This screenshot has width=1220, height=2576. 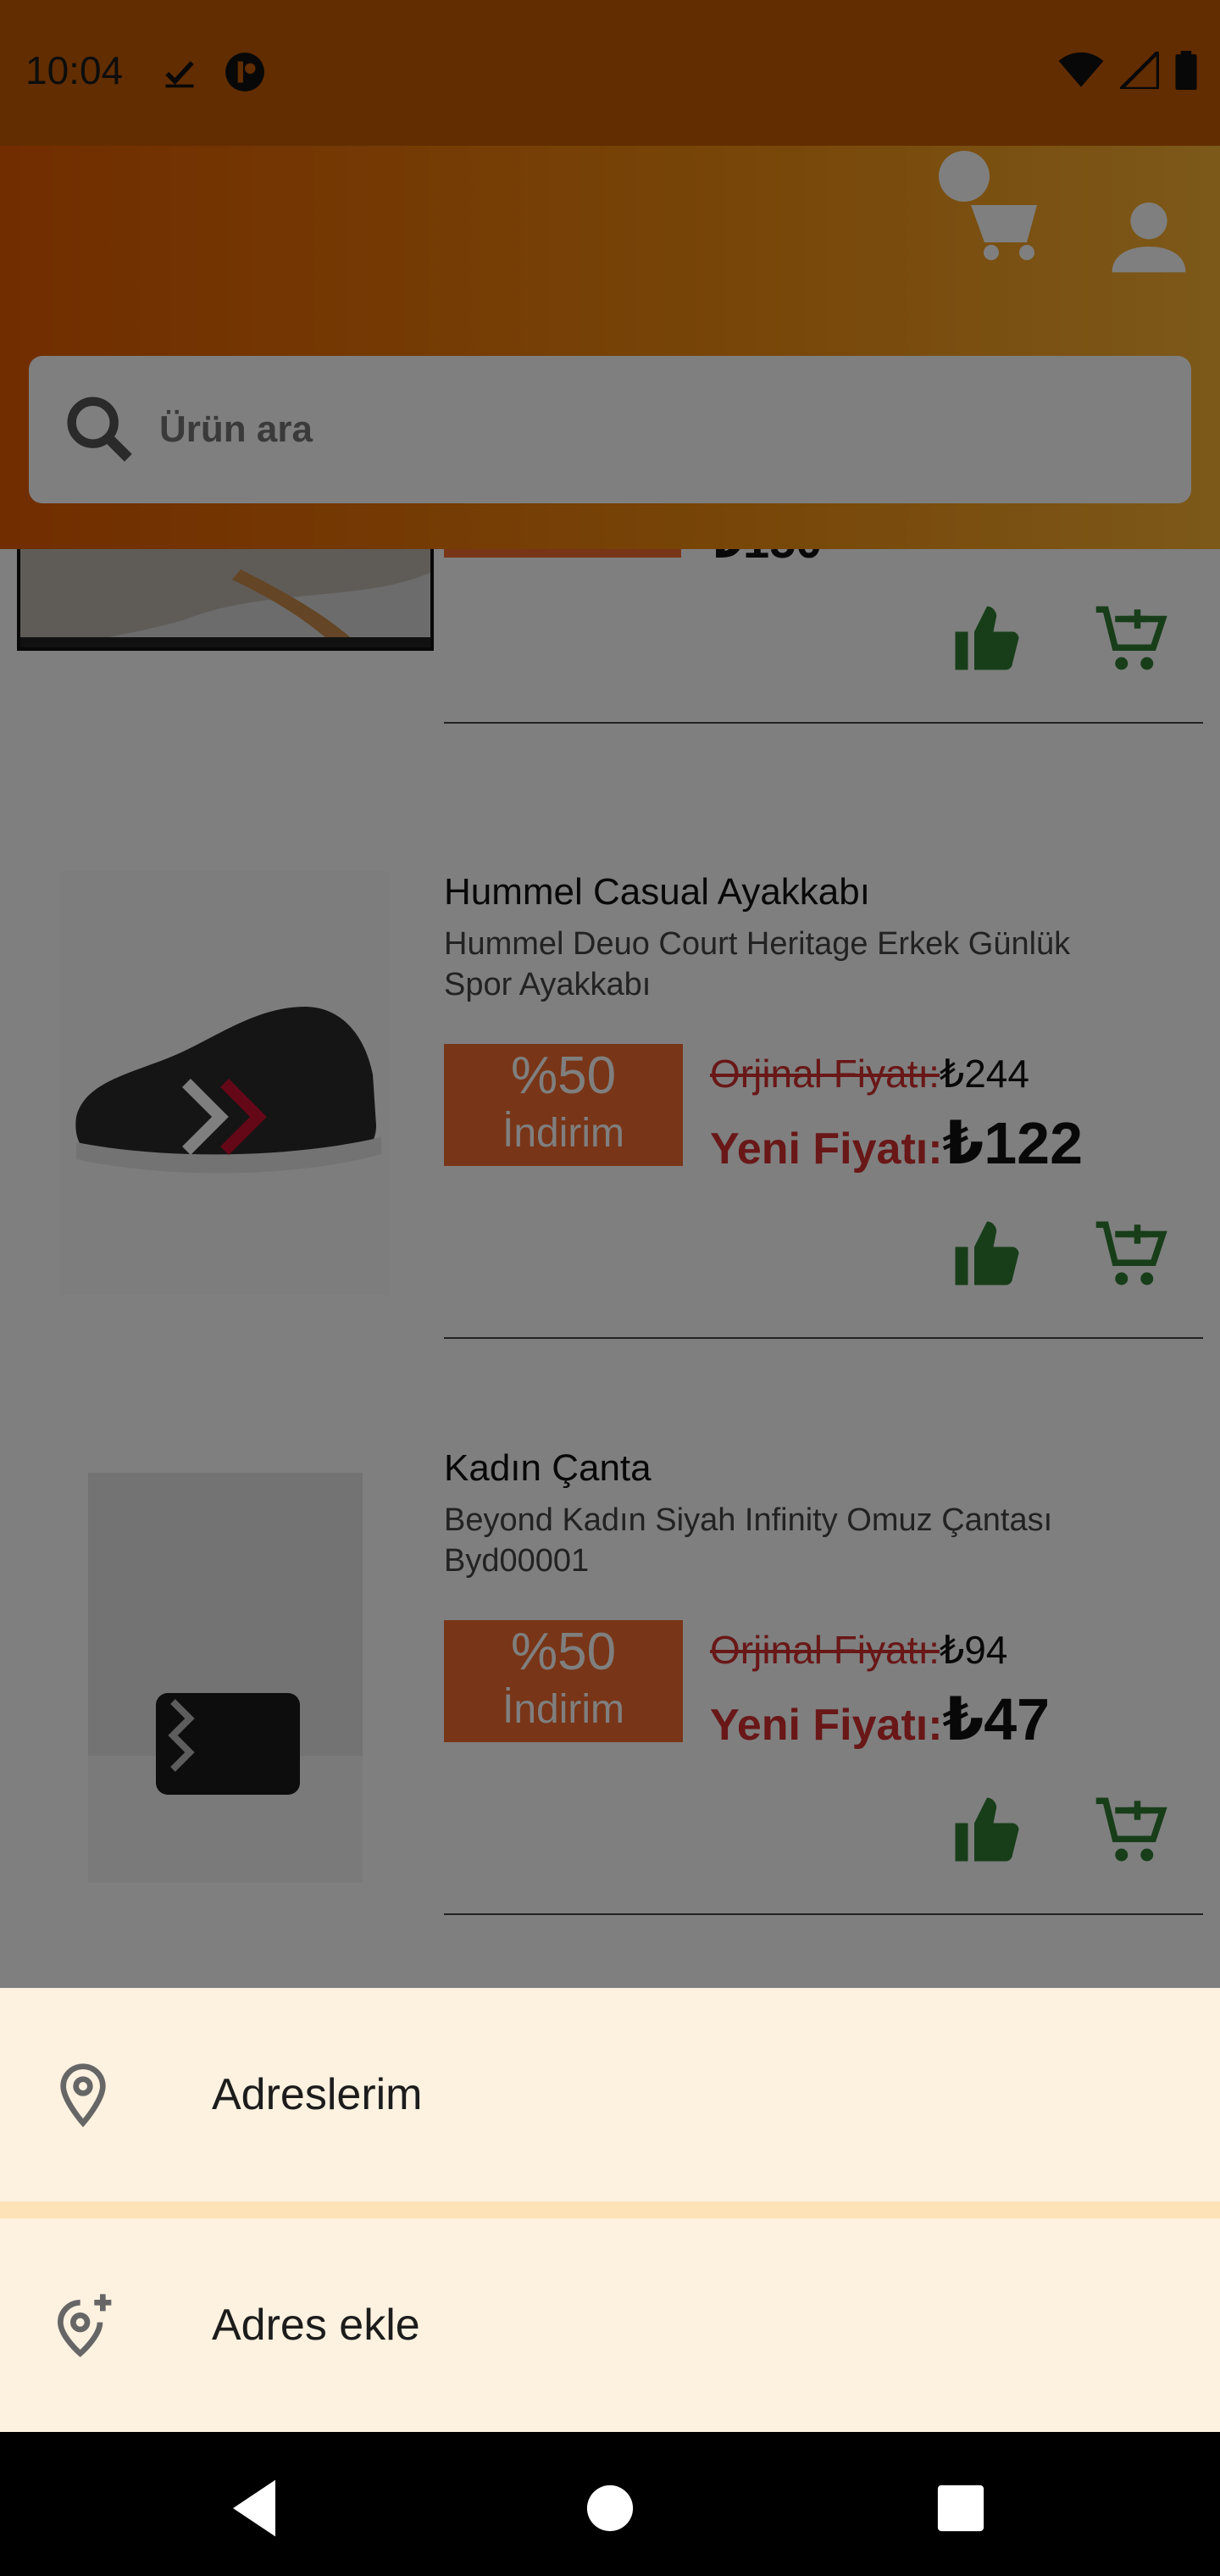 I want to click on sheet-item-adres-ekle: Adres ekle, so click(x=610, y=2325).